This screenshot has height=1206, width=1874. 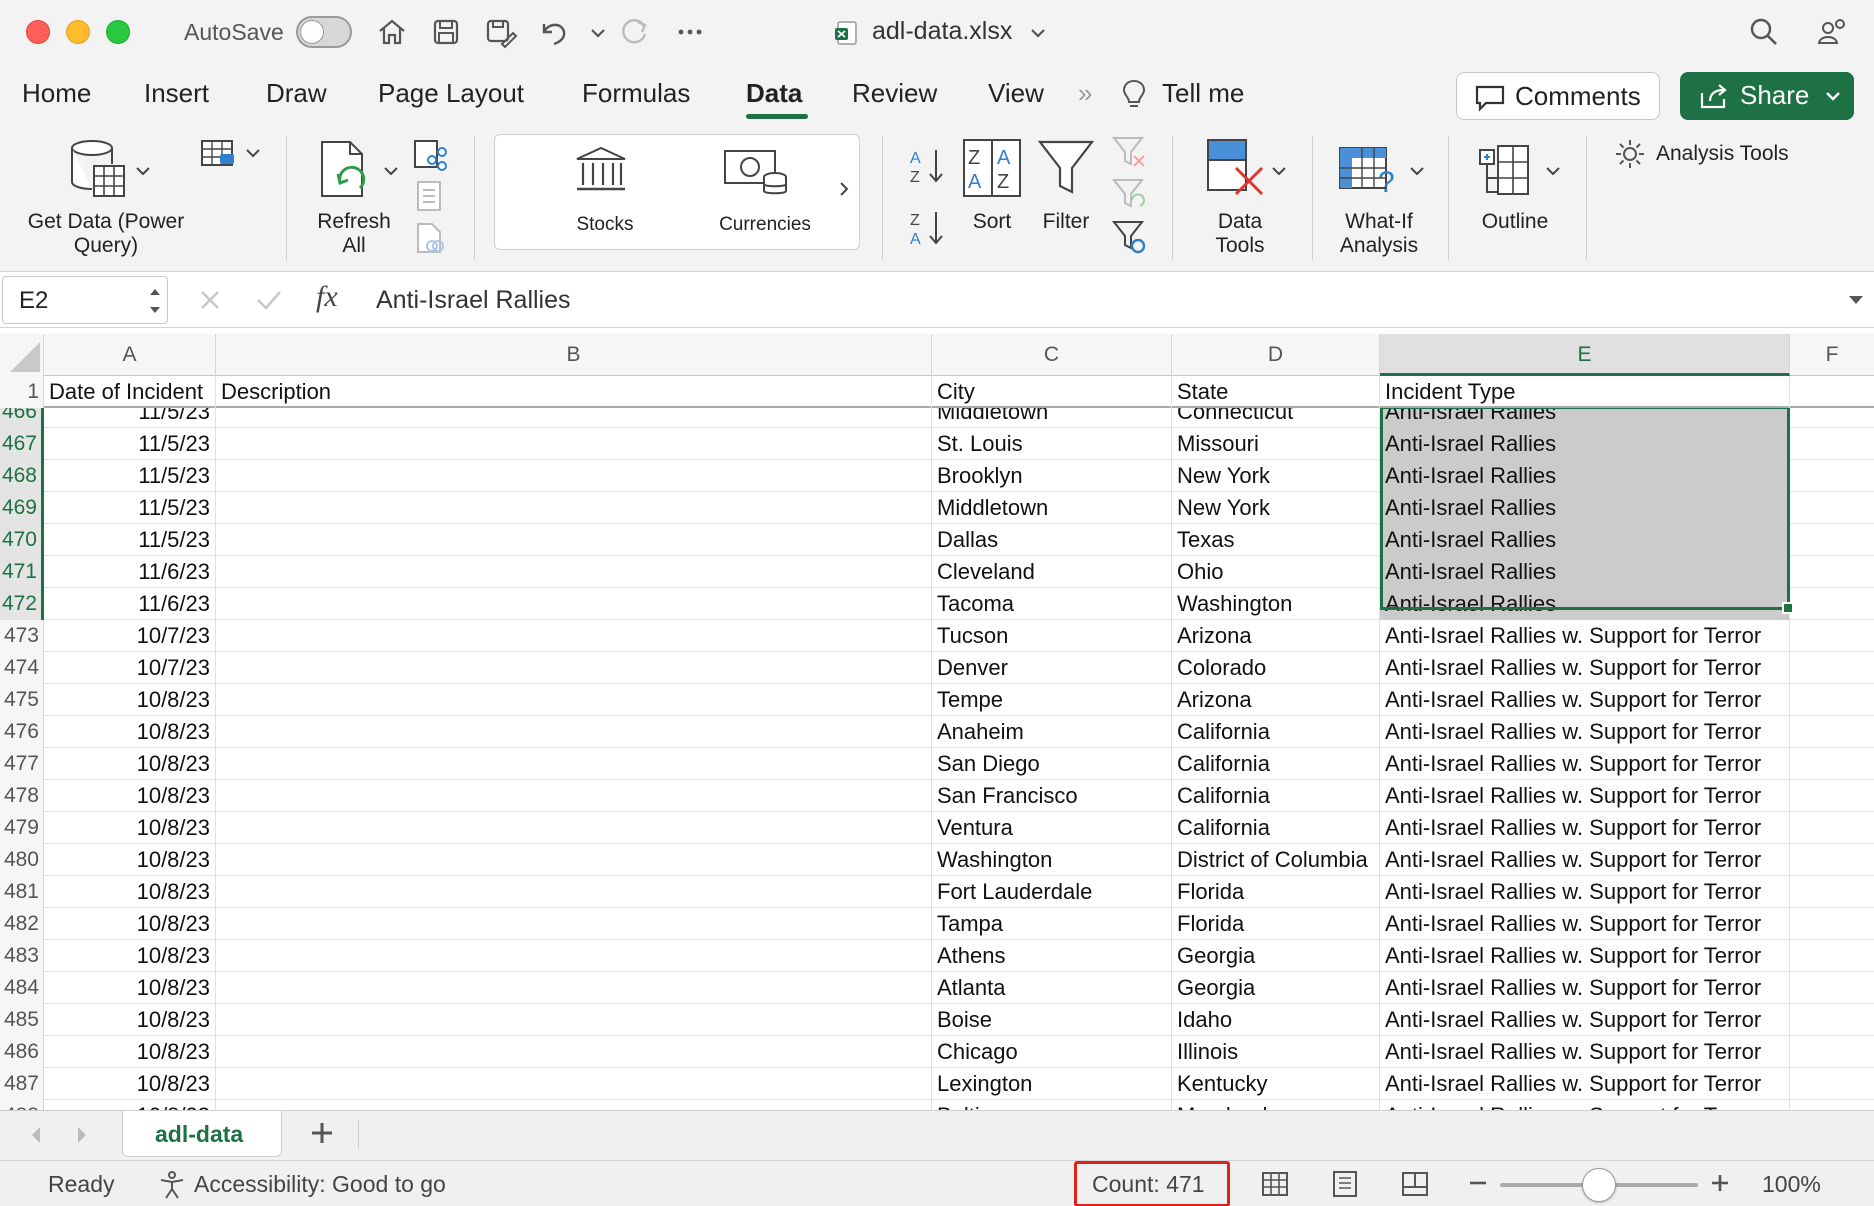 What do you see at coordinates (85, 300) in the screenshot?
I see `name-box: E2` at bounding box center [85, 300].